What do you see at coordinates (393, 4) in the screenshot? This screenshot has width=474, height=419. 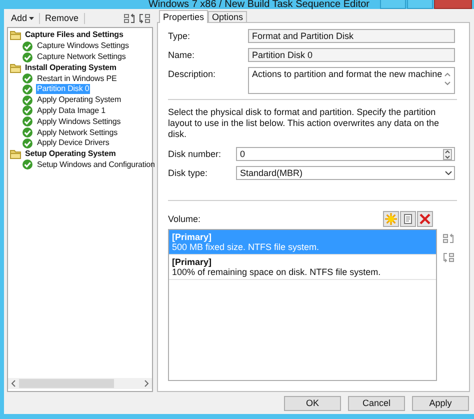 I see `minimize-button` at bounding box center [393, 4].